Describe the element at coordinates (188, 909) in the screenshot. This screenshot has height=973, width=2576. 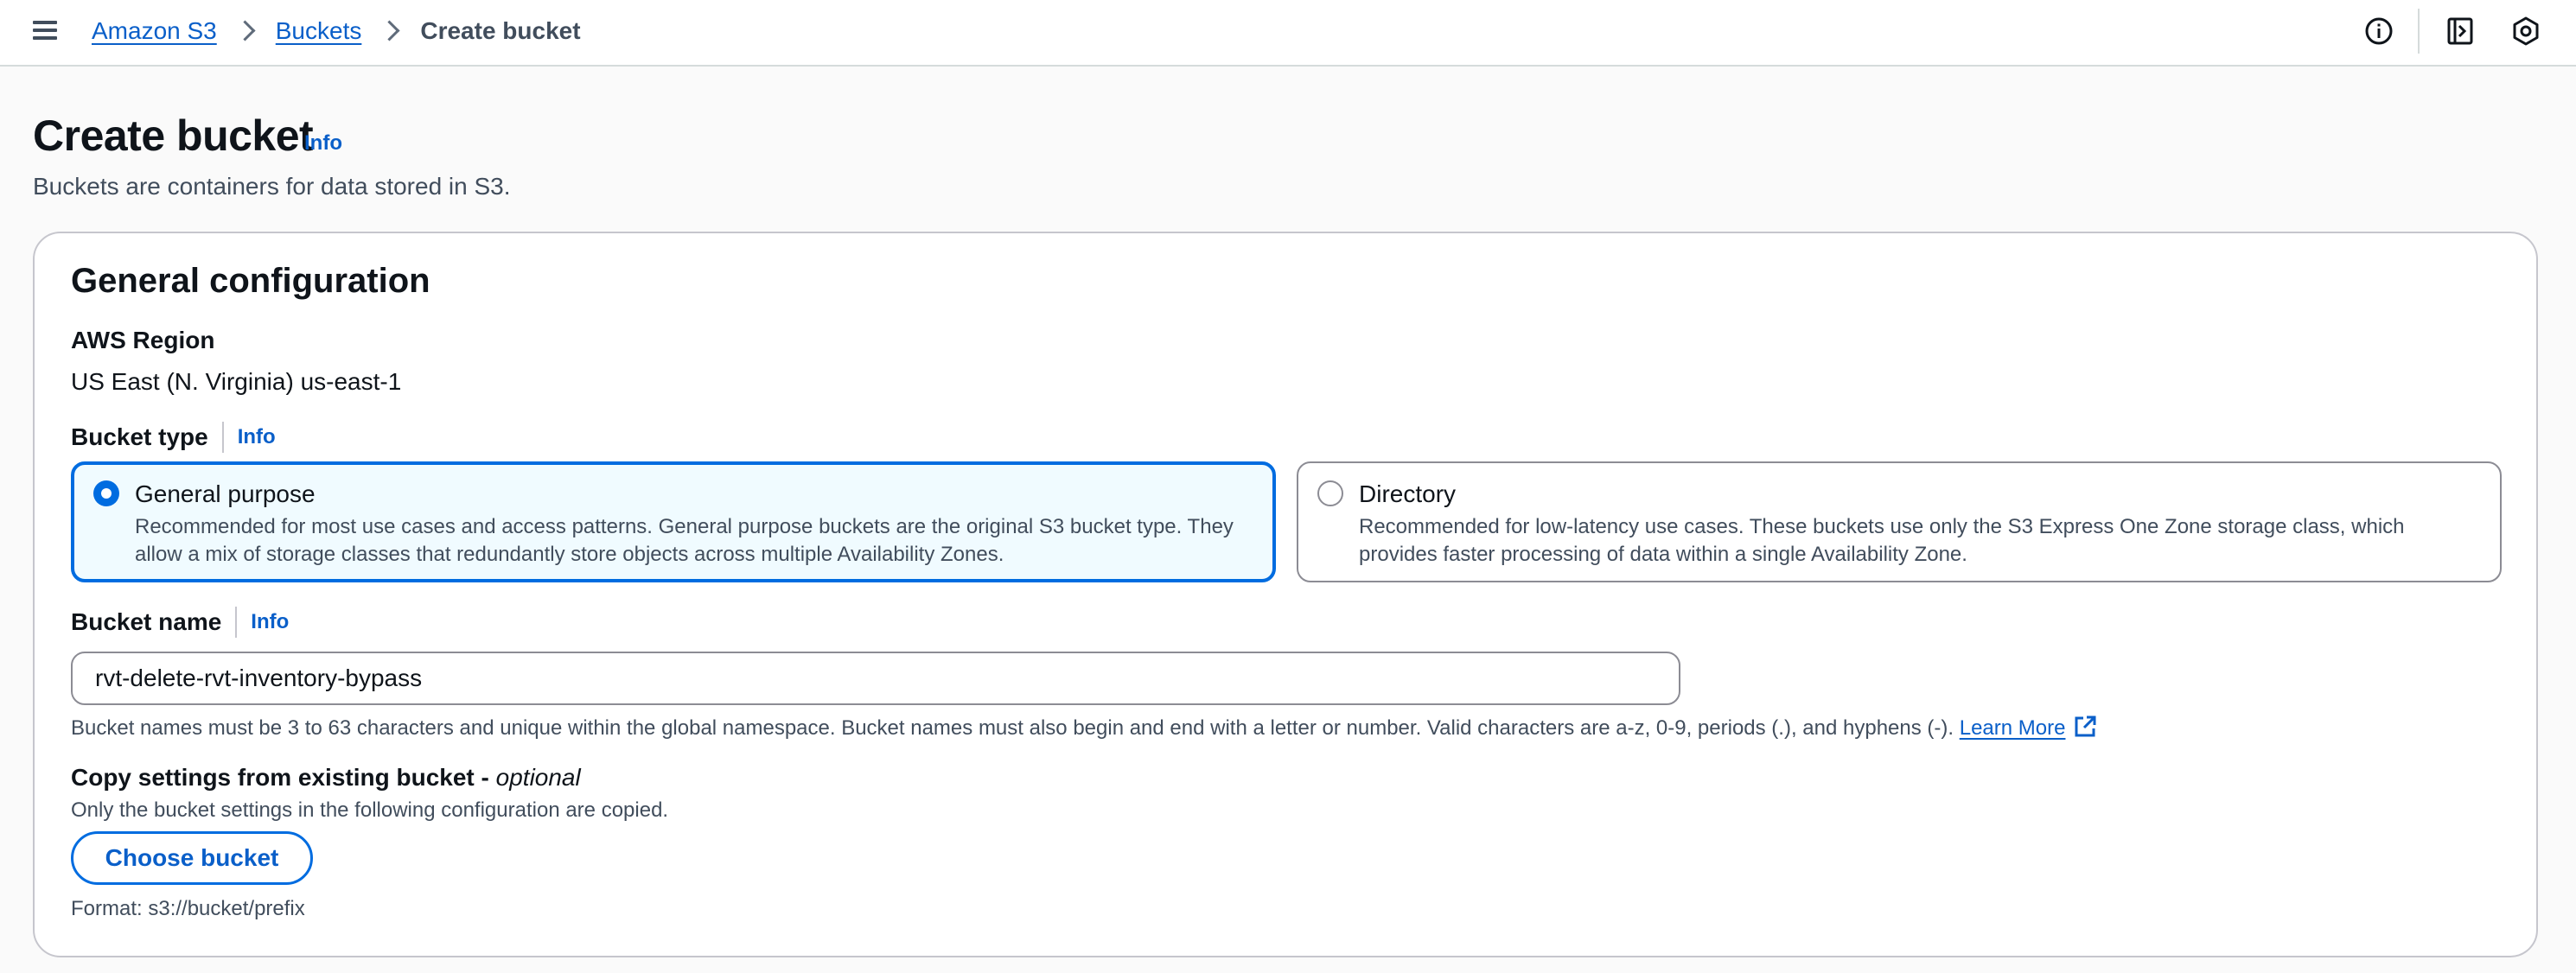
I see `format-hint: Format: s3://bucket/prefix` at that location.